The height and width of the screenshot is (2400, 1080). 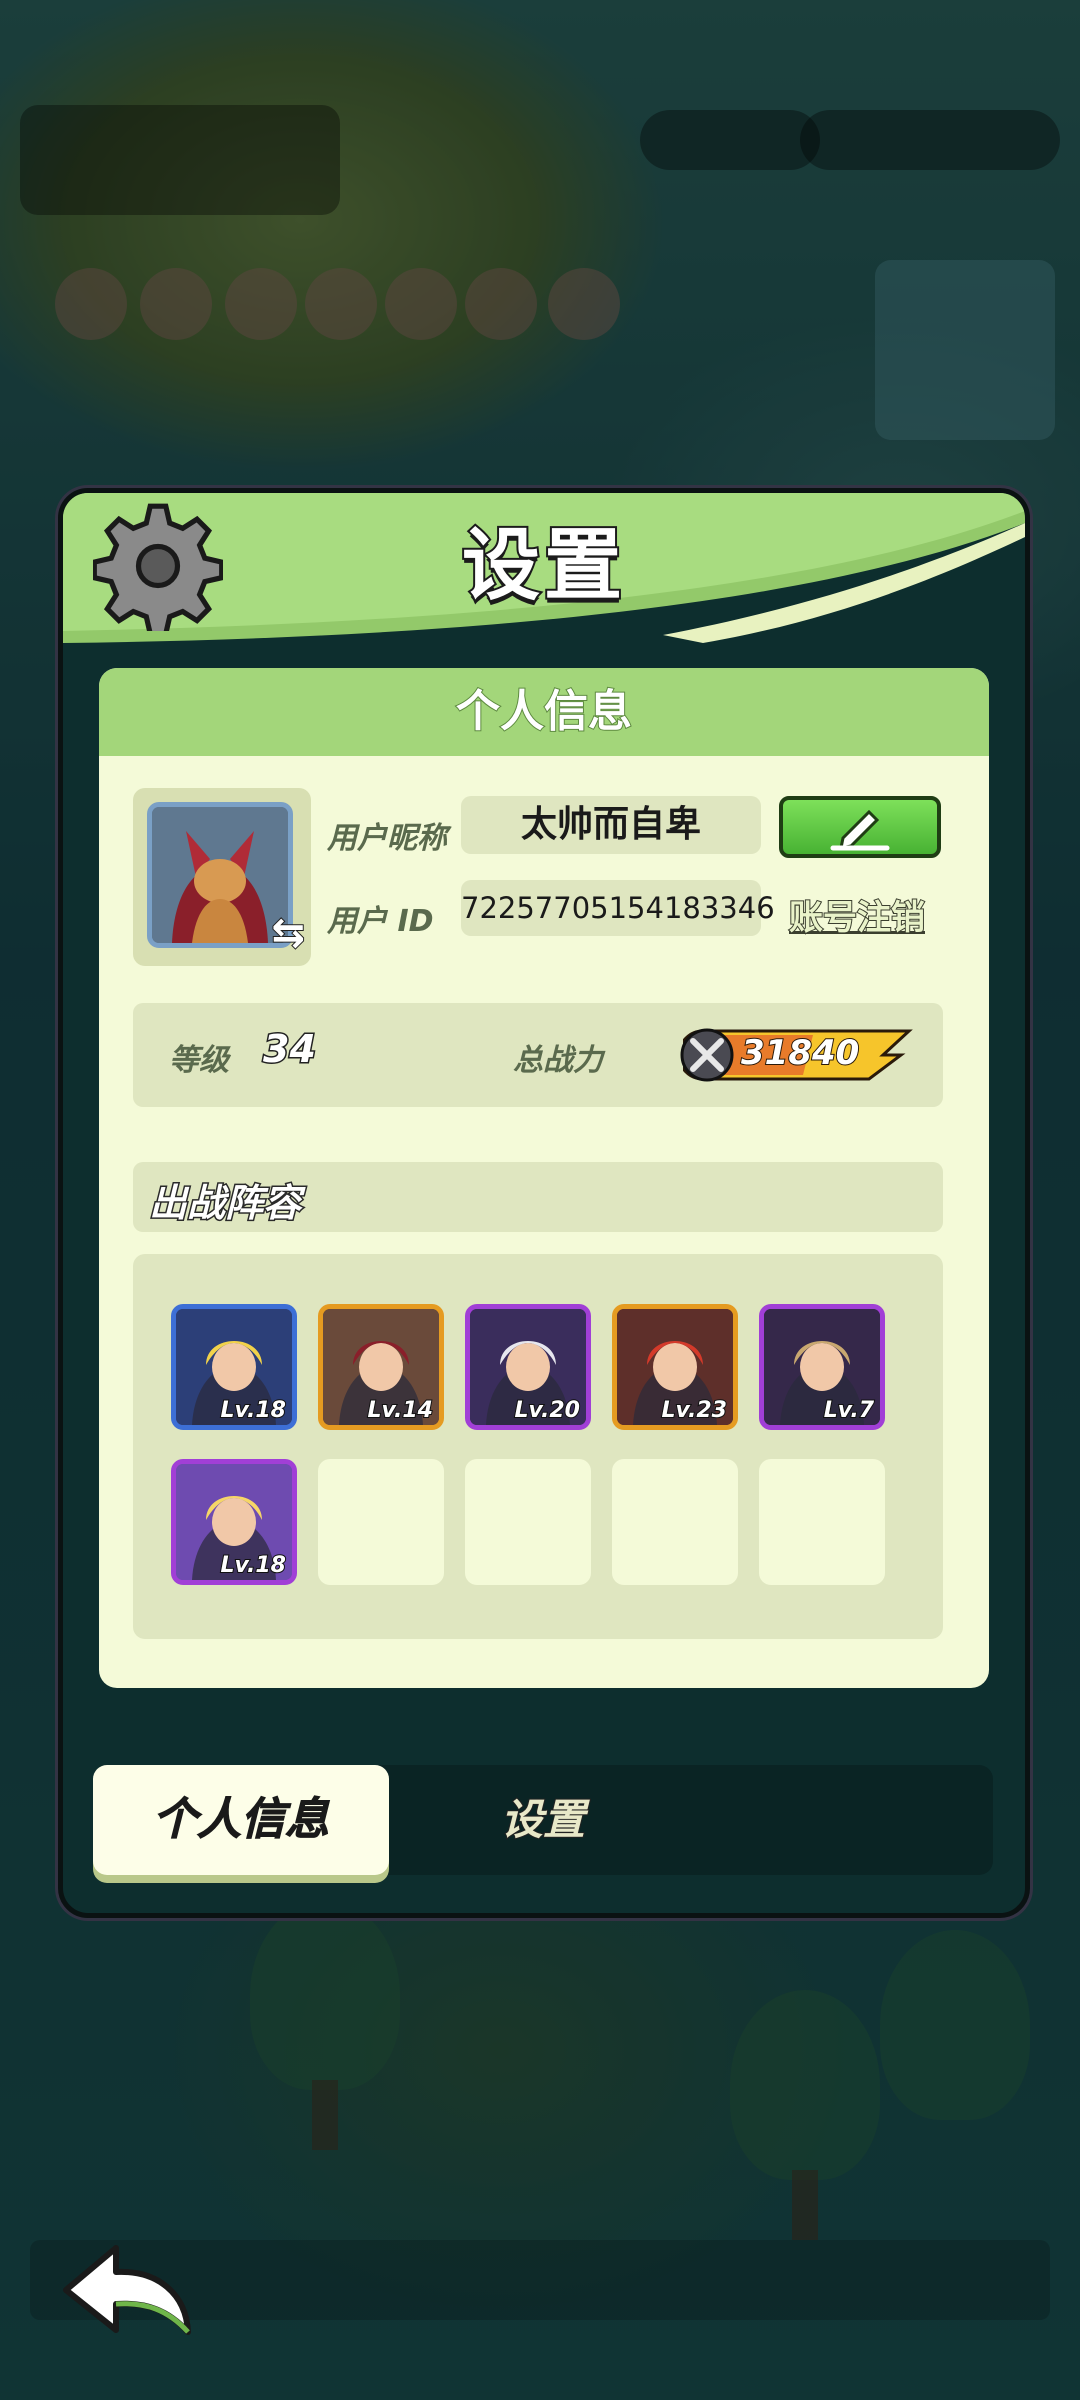 What do you see at coordinates (128, 2290) in the screenshot?
I see `back-arrow-icon` at bounding box center [128, 2290].